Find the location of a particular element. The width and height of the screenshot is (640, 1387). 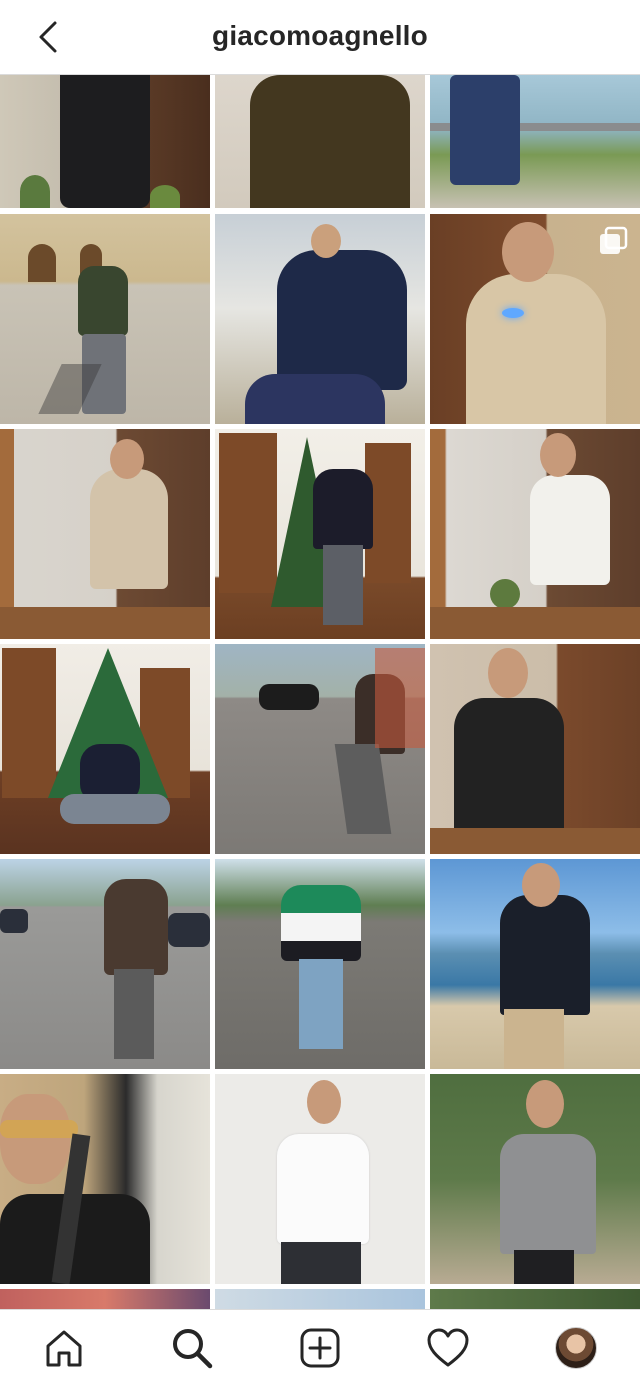

avatar is located at coordinates (576, 1348).